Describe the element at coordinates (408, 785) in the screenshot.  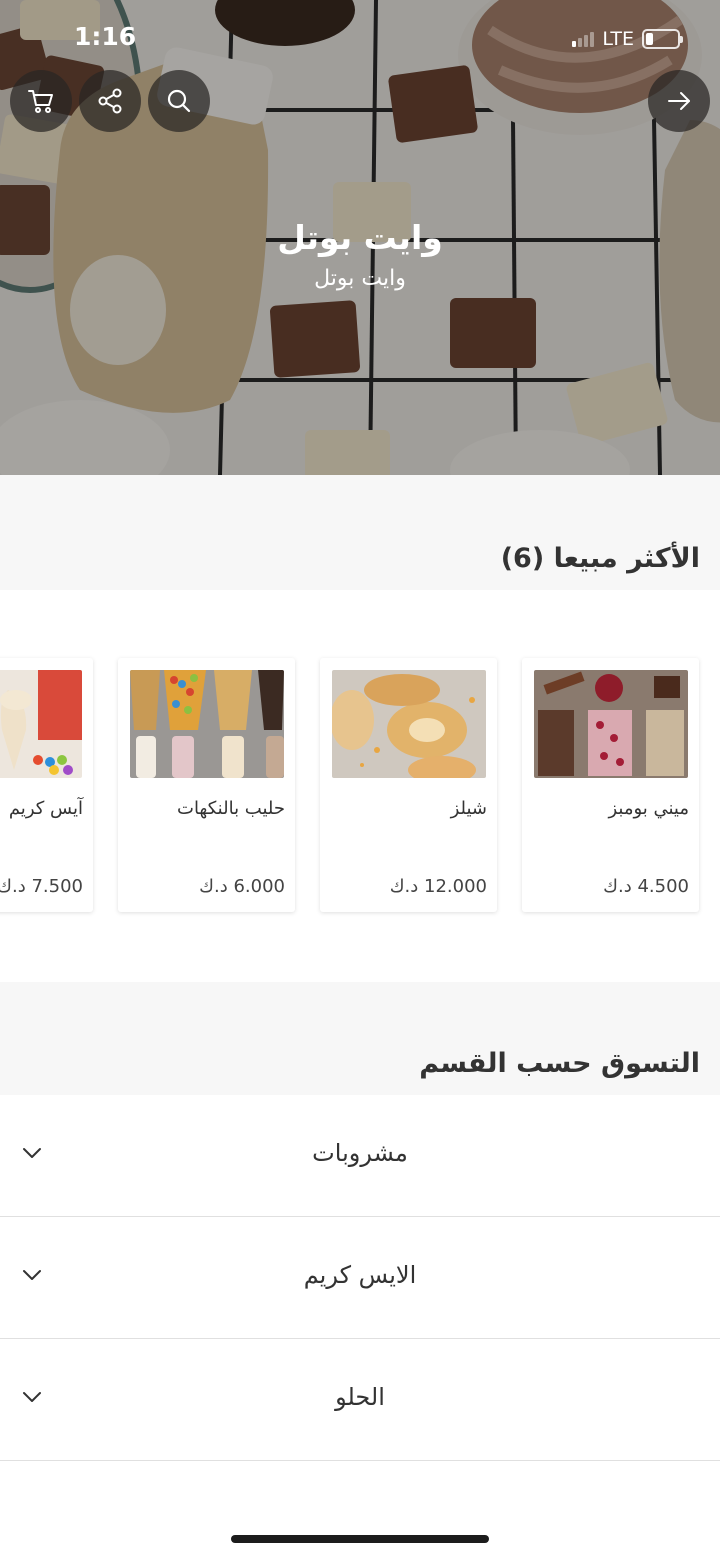
I see `product-card: شيلز 12.000 د.ك` at that location.